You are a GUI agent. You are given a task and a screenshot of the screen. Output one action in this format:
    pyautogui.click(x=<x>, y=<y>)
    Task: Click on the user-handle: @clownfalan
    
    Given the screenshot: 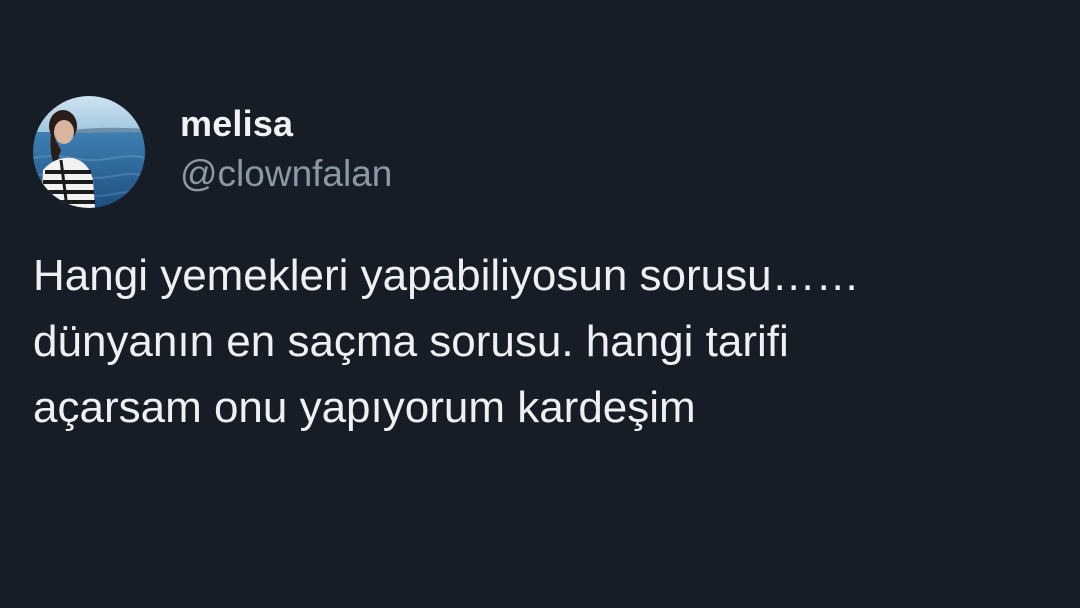 What is the action you would take?
    pyautogui.click(x=286, y=174)
    